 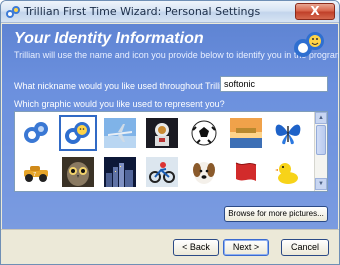 I want to click on jet-plane-icon, so click(x=120, y=133).